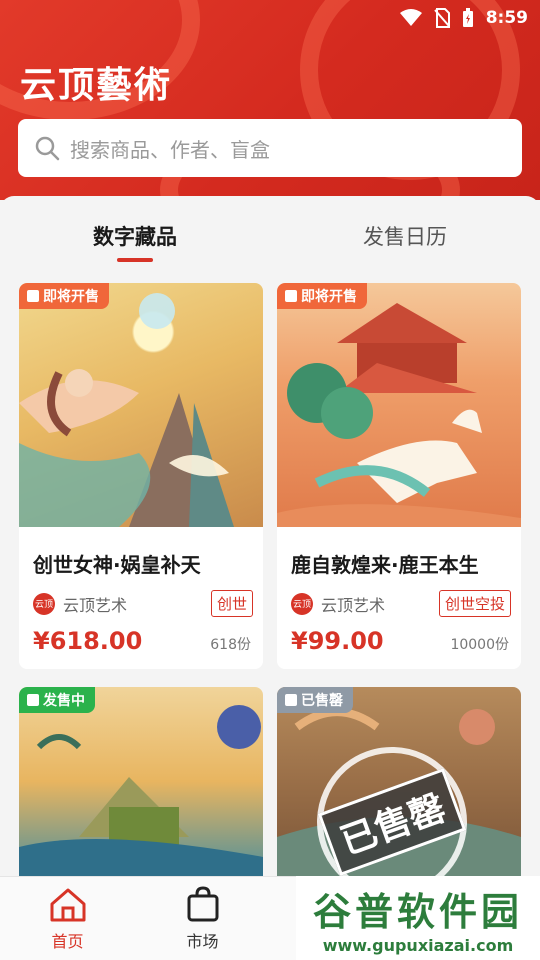  Describe the element at coordinates (474, 603) in the screenshot. I see `category-tag: 创世空投` at that location.